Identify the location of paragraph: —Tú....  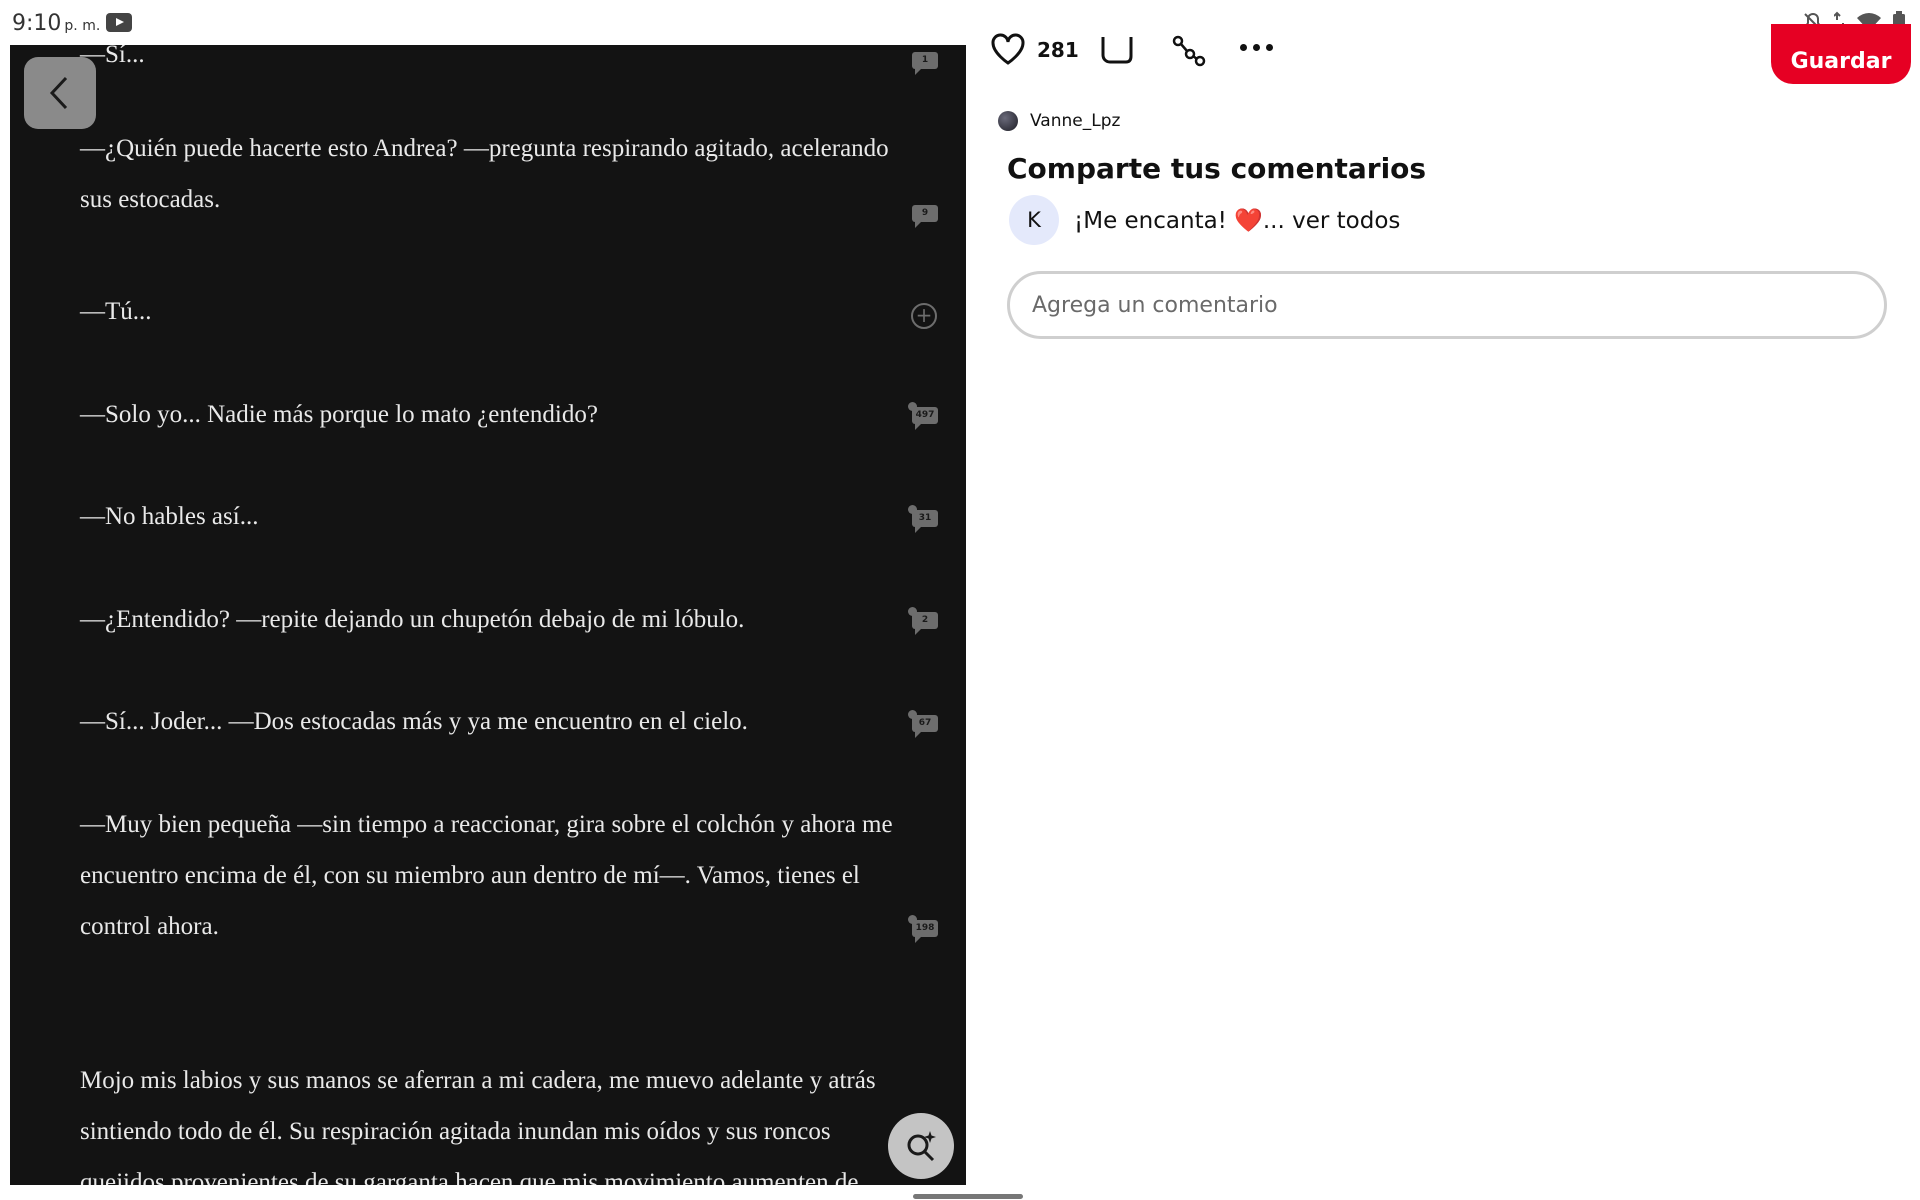
(116, 311).